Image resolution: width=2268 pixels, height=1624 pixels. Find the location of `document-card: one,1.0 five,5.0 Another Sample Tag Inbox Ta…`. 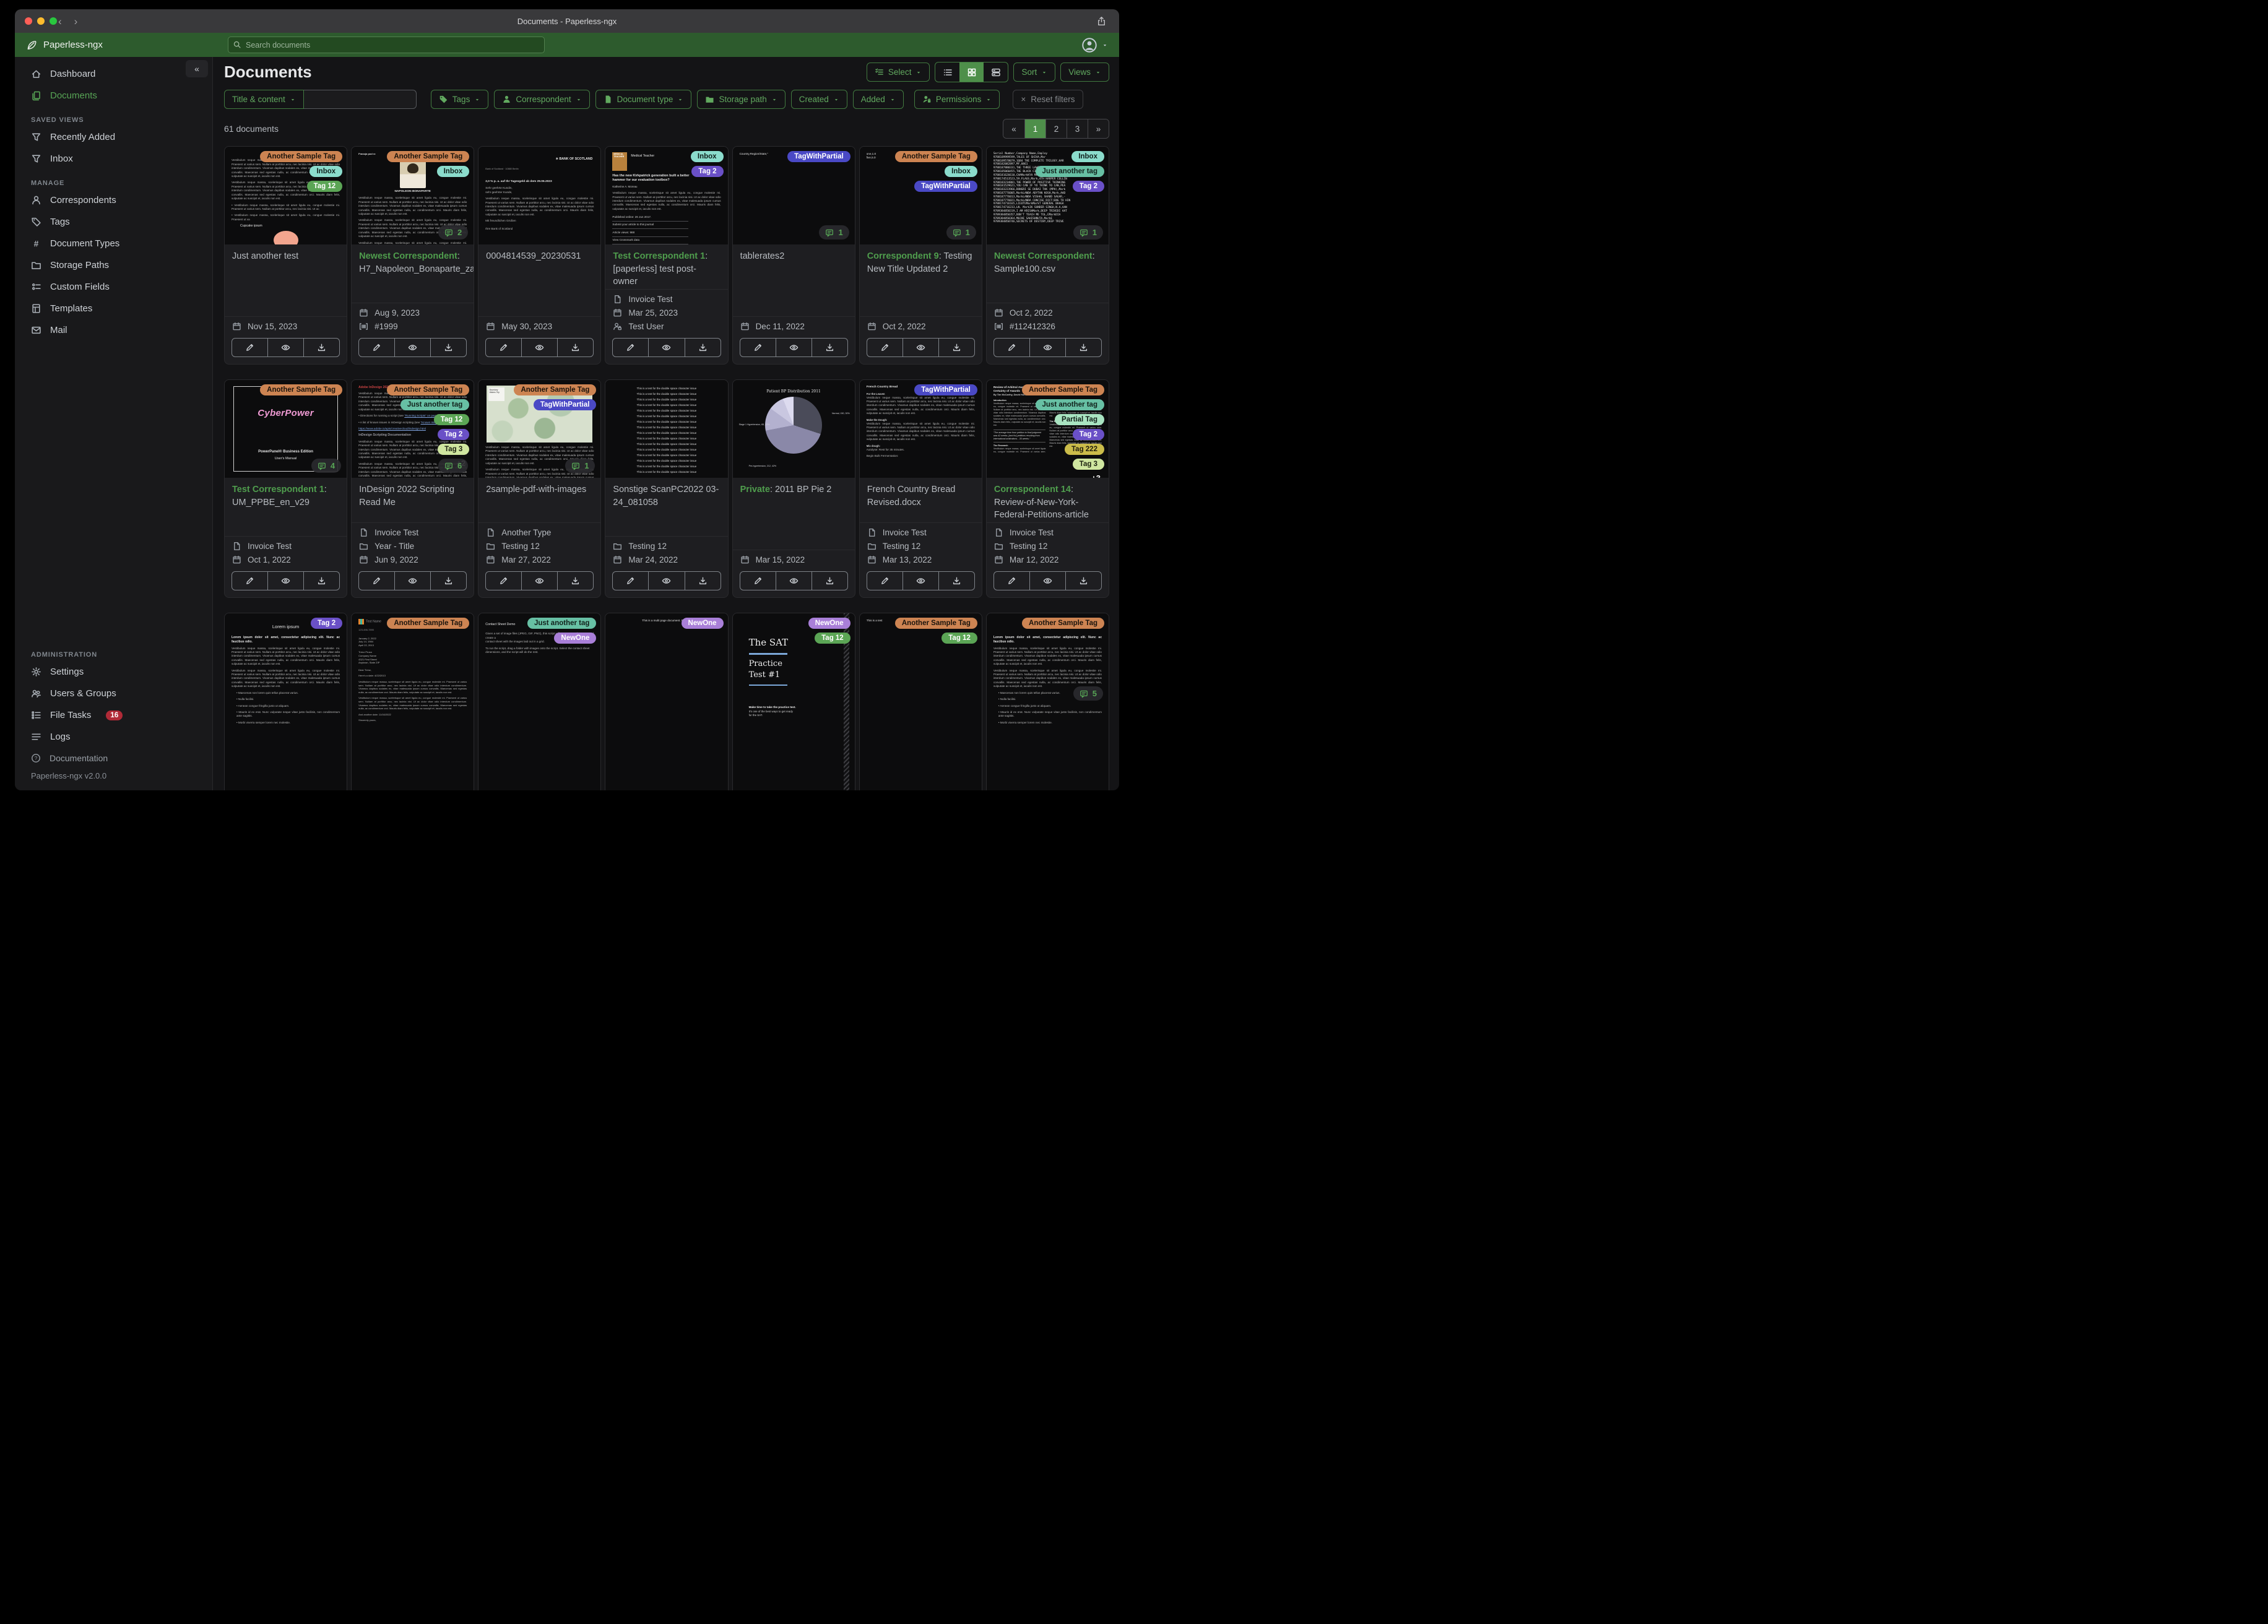

document-card: one,1.0 five,5.0 Another Sample Tag Inbox Ta… is located at coordinates (920, 255).